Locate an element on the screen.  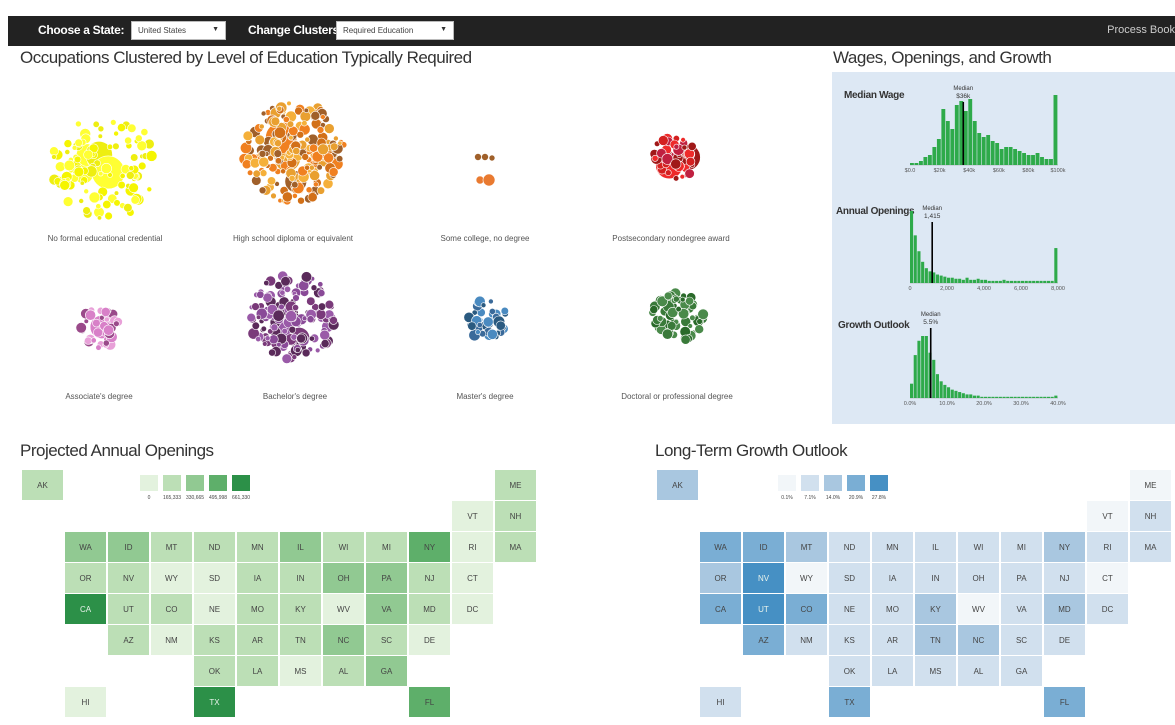
openings-tile-id: ID is located at coordinates (128, 547).